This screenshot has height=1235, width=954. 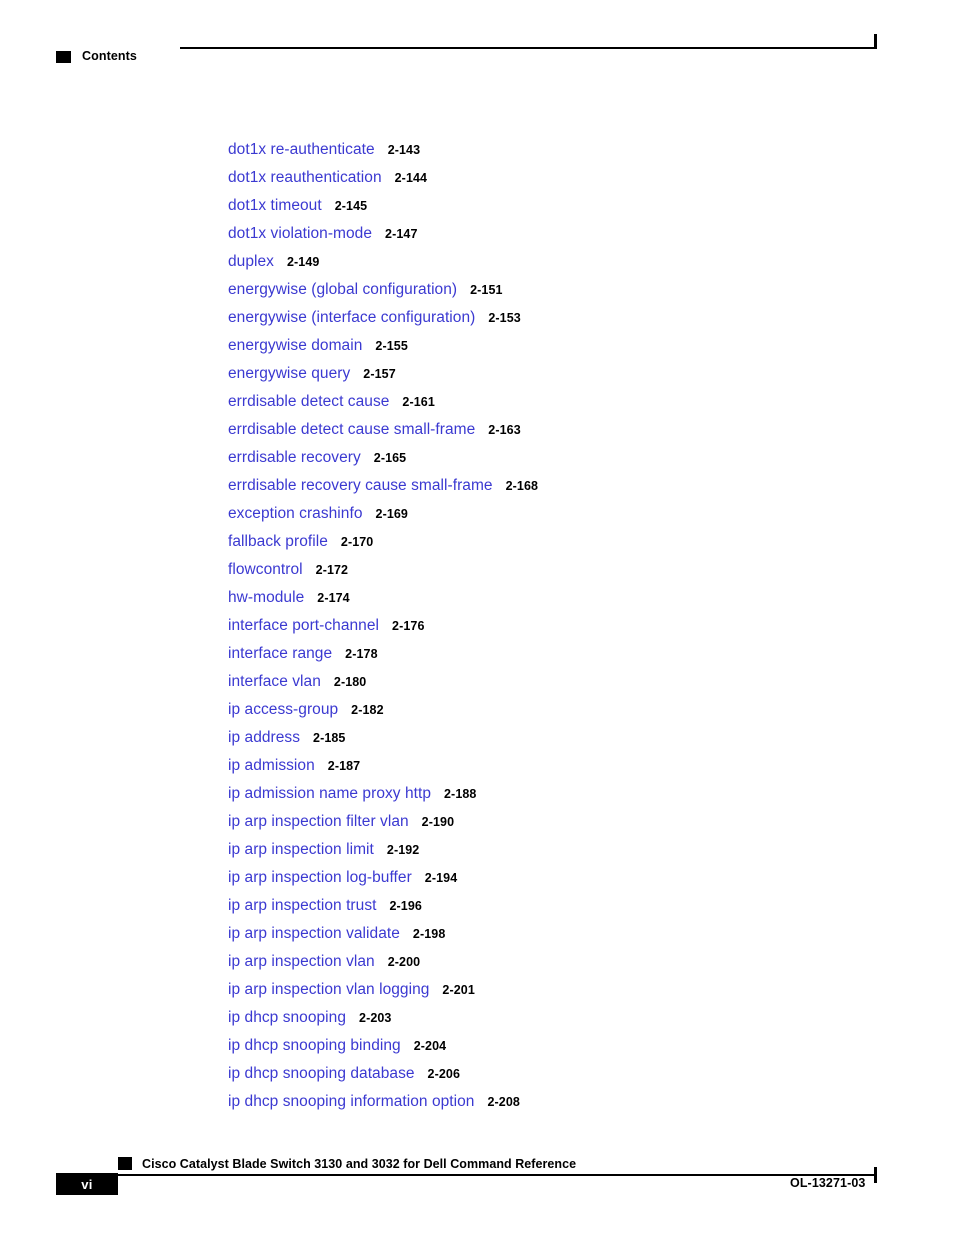 I want to click on toc-entry: ip arp inspection limit 2-192, so click(x=558, y=850).